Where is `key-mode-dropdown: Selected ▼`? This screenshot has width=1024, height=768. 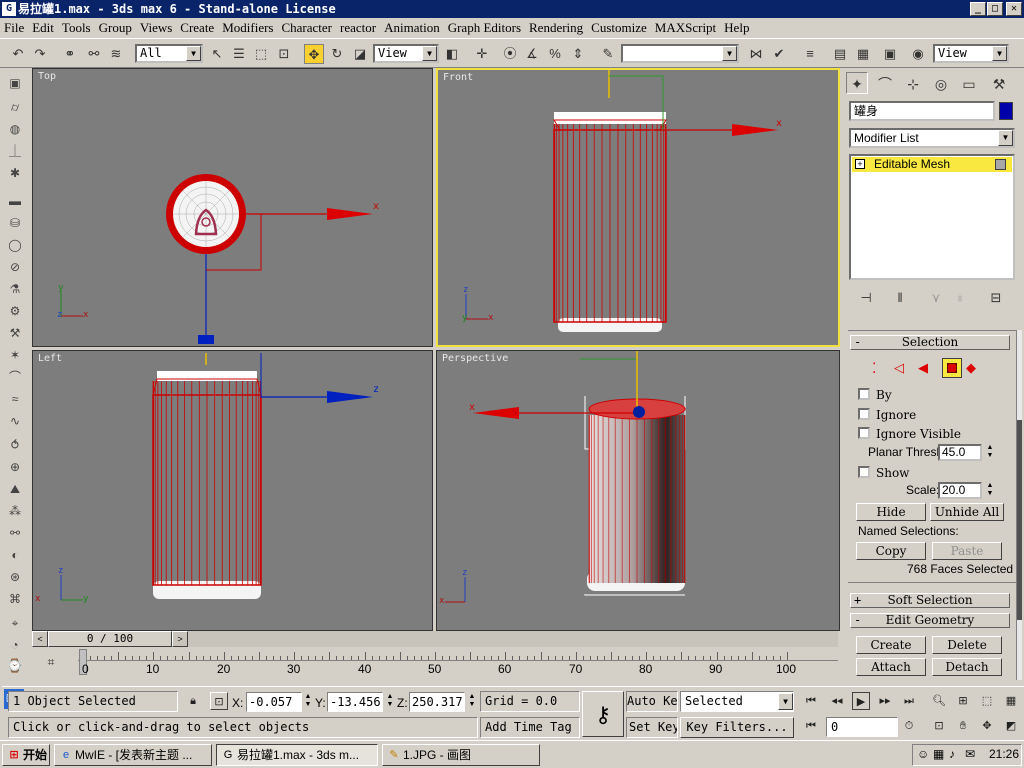 key-mode-dropdown: Selected ▼ is located at coordinates (737, 701).